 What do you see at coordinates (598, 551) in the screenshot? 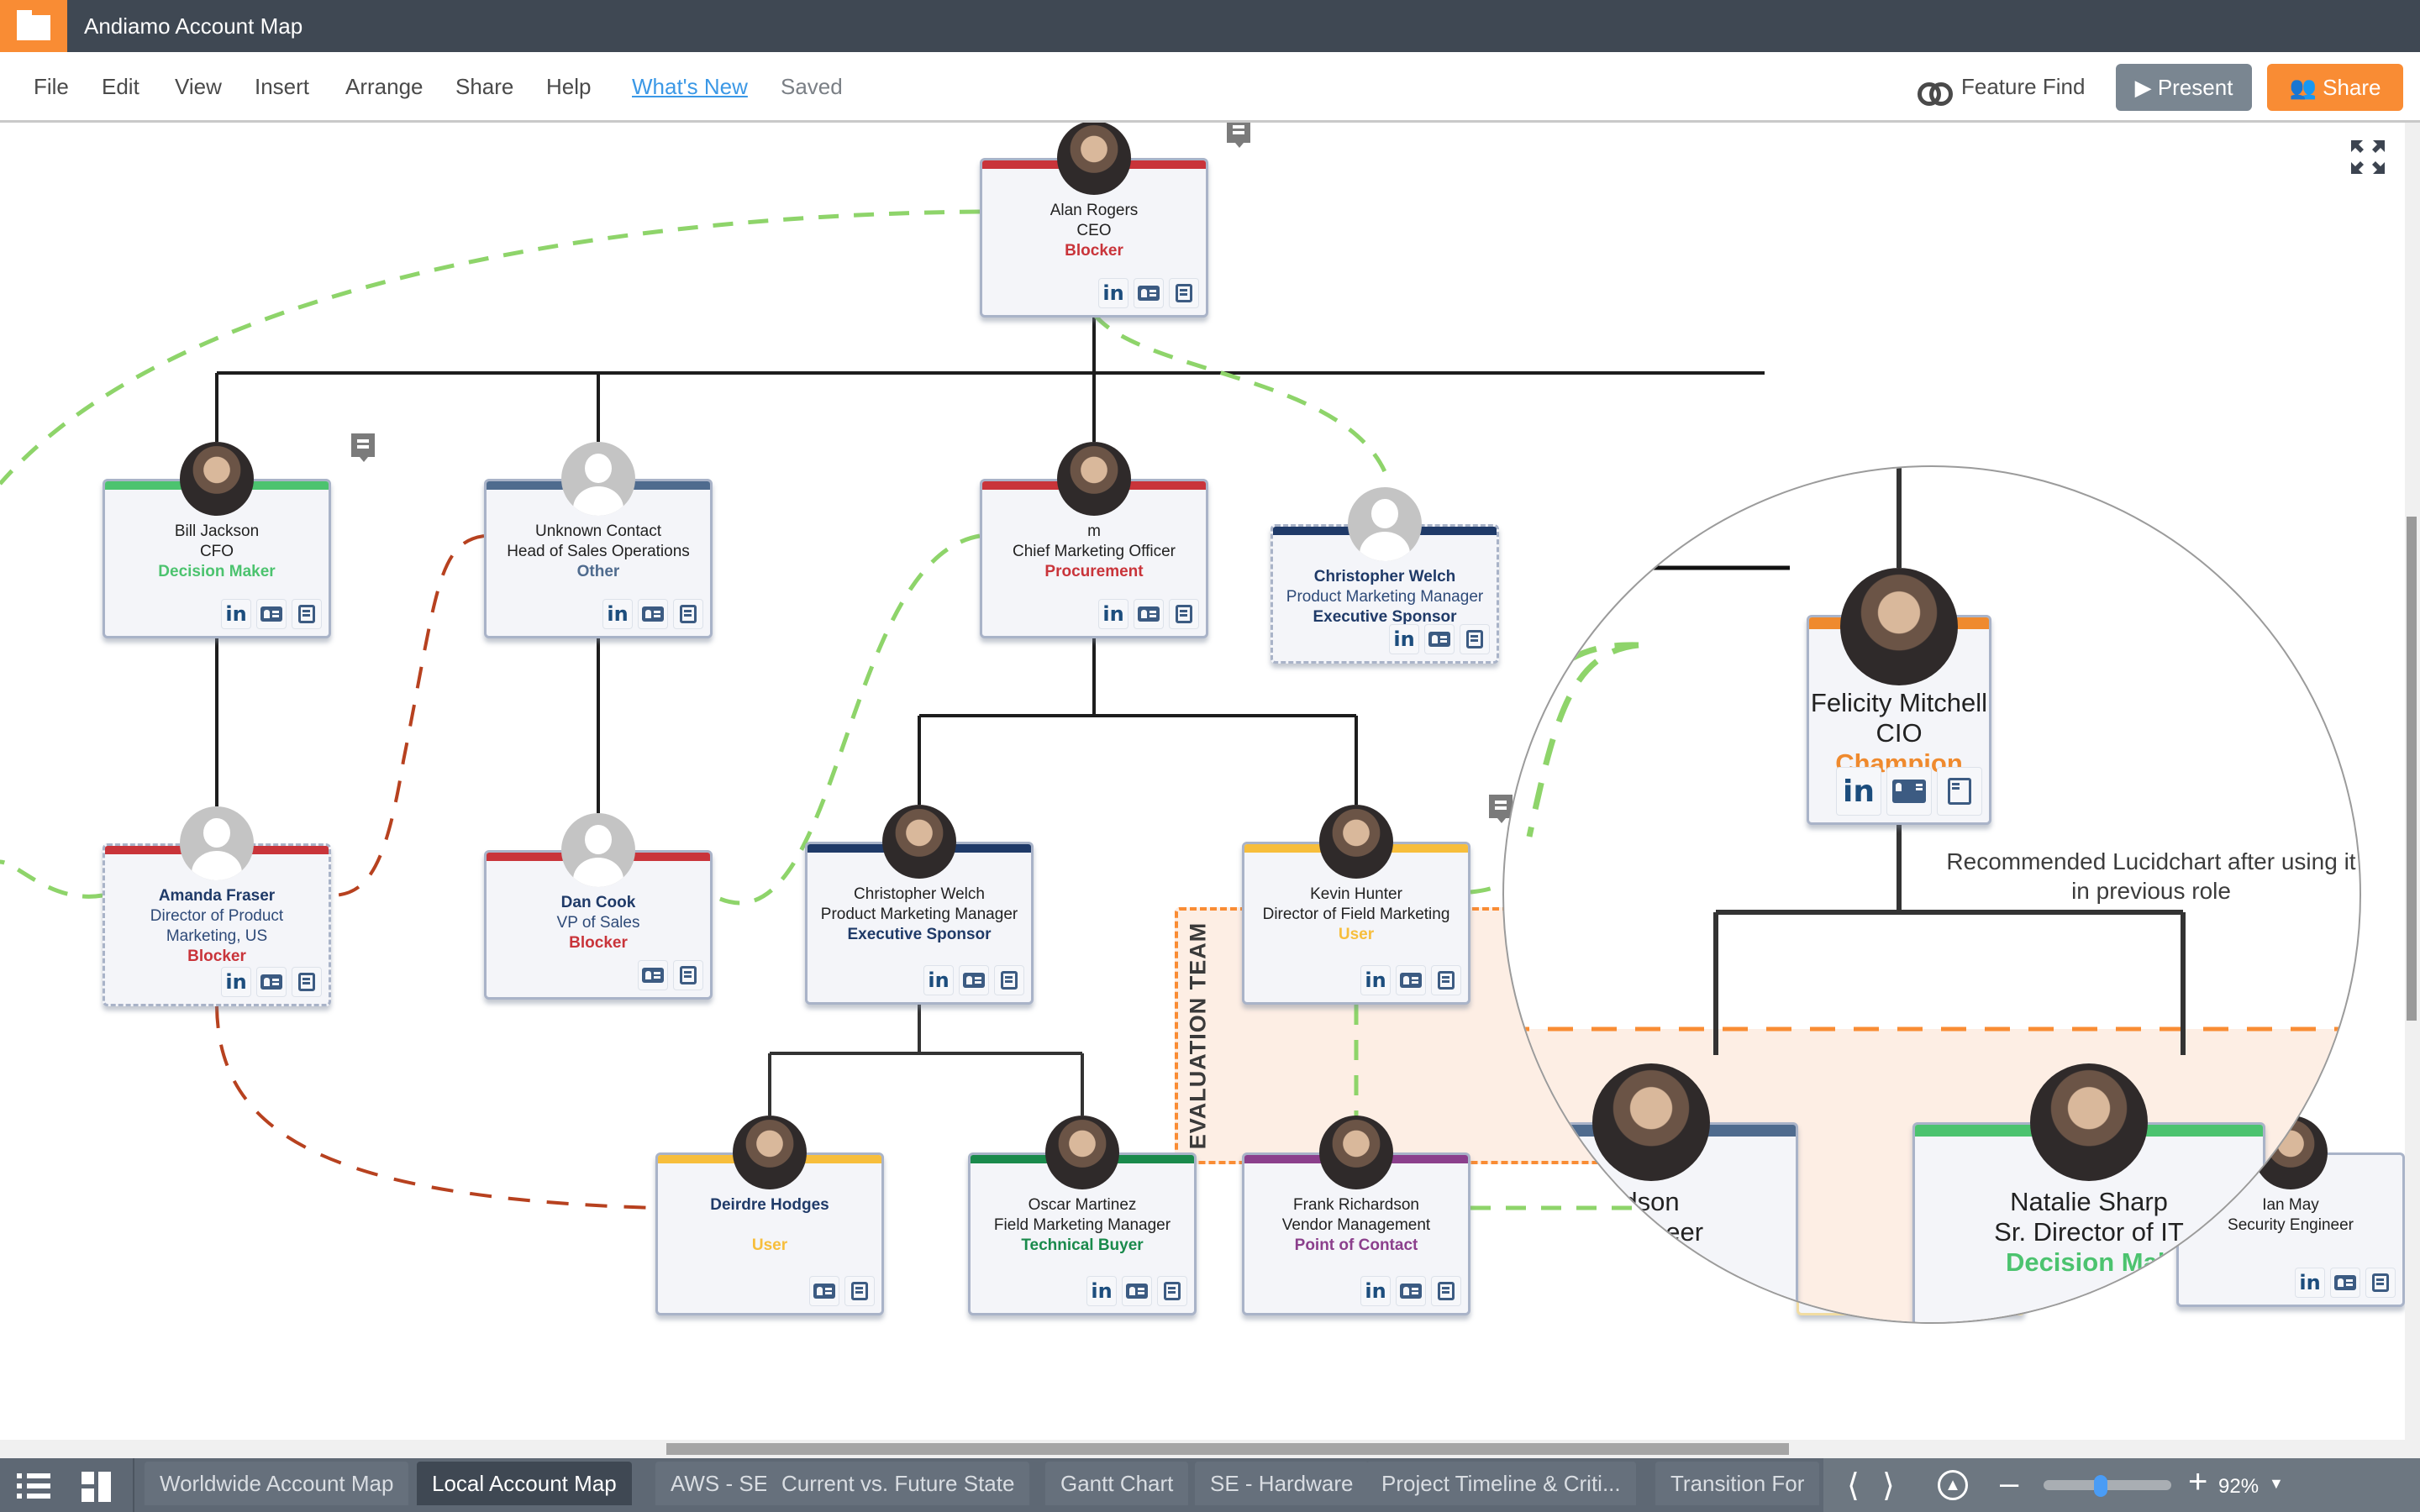
I see `contact-title: Head of Sales Operations` at bounding box center [598, 551].